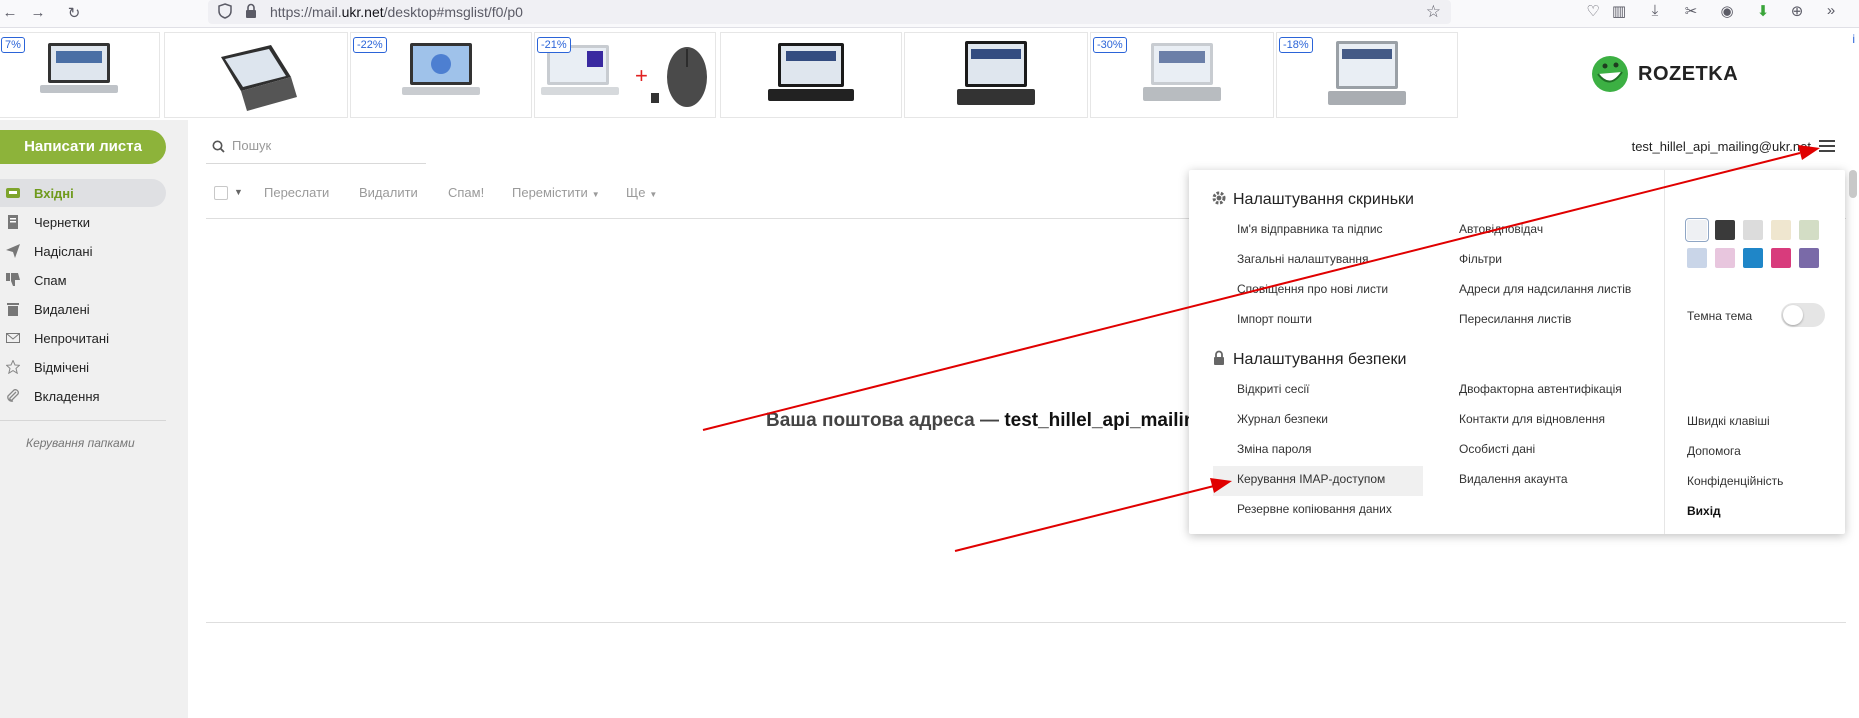 Image resolution: width=1859 pixels, height=718 pixels. Describe the element at coordinates (1100, 420) in the screenshot. I see `address-email: test_hillel_api_mailin` at that location.